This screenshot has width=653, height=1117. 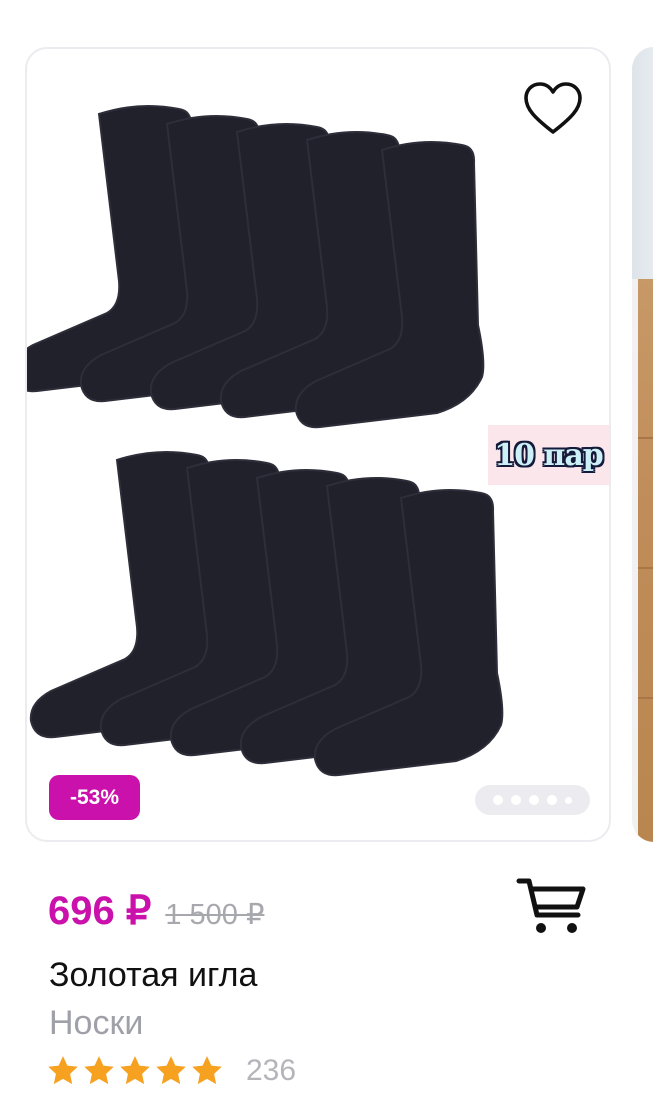 What do you see at coordinates (100, 911) in the screenshot?
I see `current-price: 696 ₽` at bounding box center [100, 911].